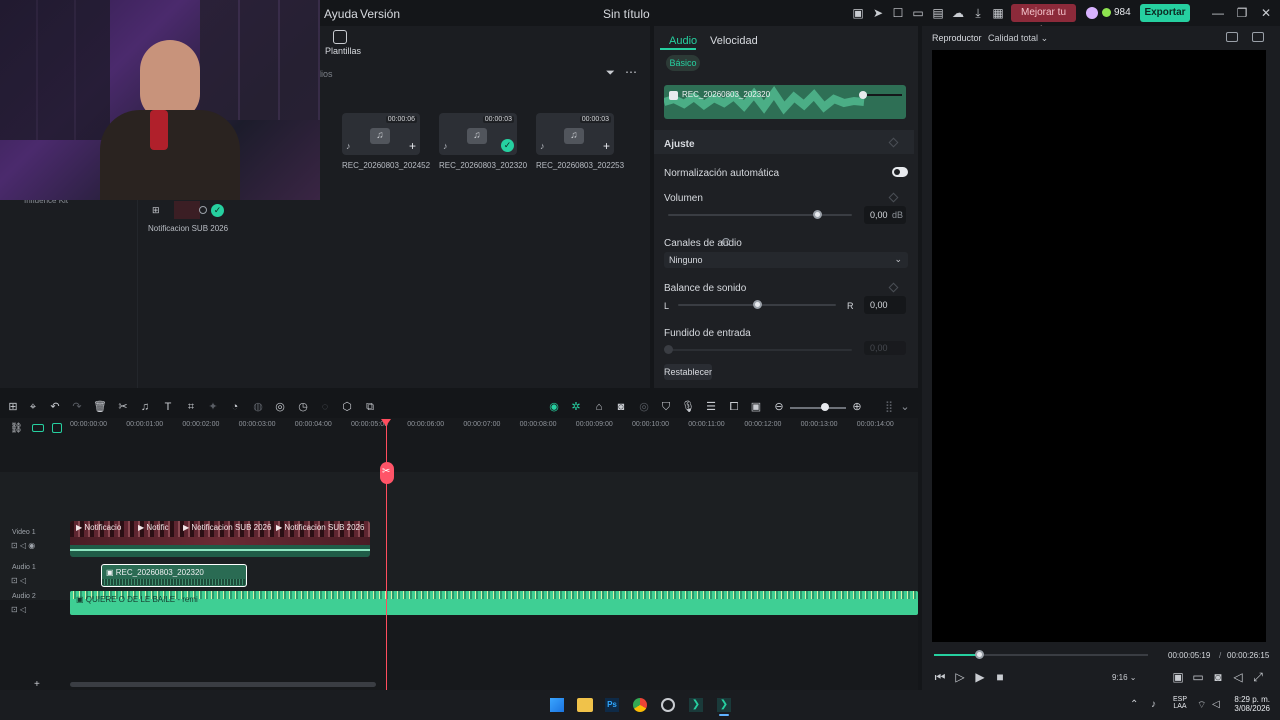  What do you see at coordinates (757, 304) in the screenshot?
I see `balance-slider-knob` at bounding box center [757, 304].